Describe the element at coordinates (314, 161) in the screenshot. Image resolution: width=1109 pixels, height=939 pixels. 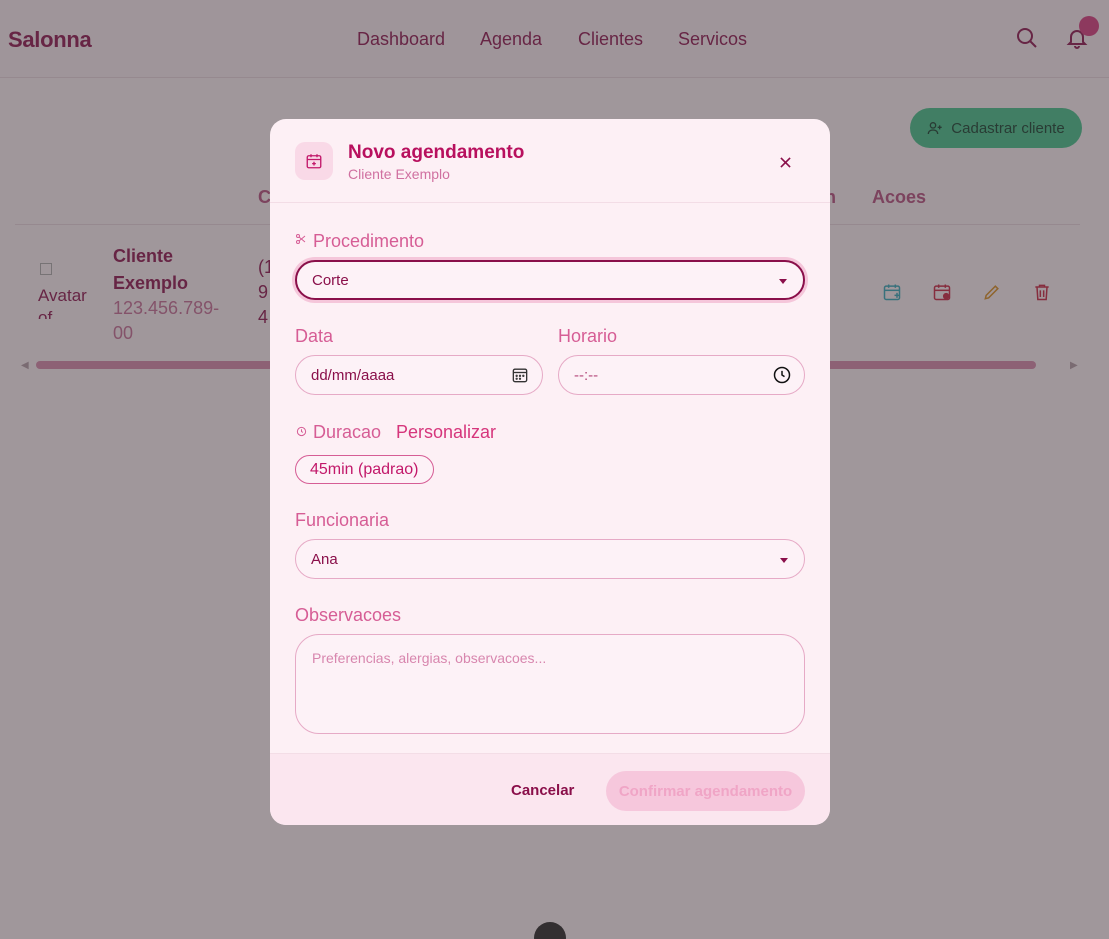
I see `calendar-plus-icon` at that location.